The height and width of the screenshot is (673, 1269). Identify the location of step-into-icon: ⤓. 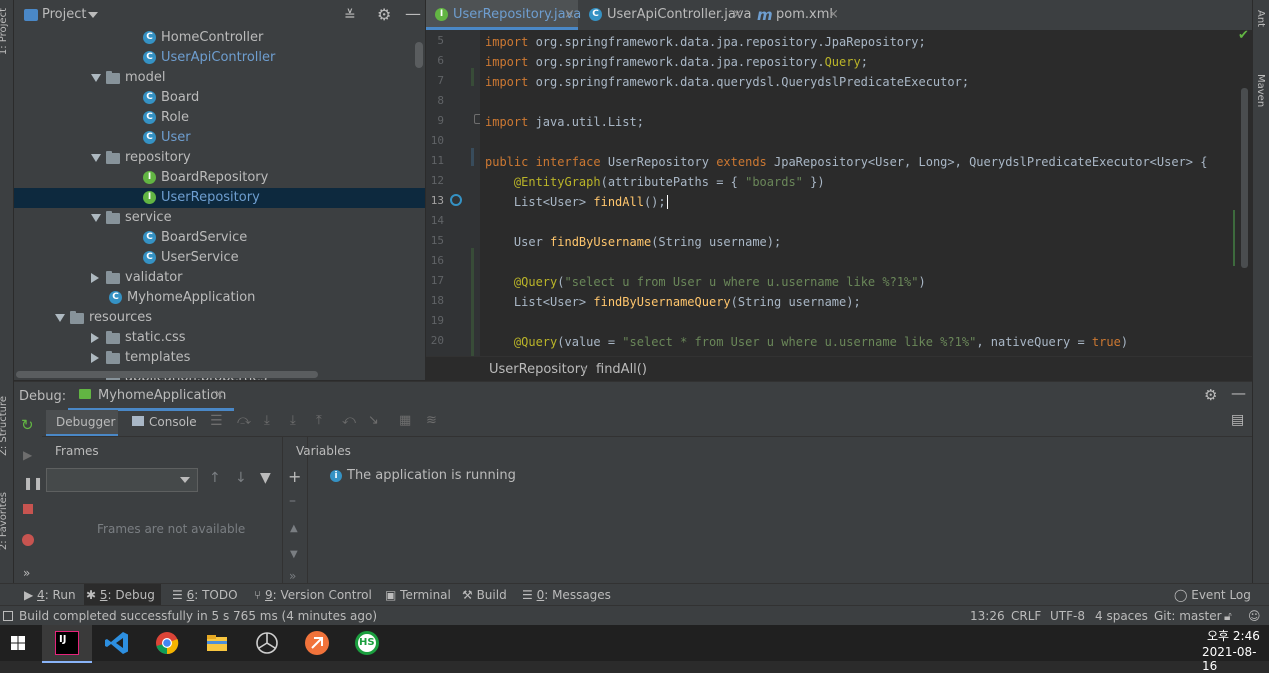
(267, 420).